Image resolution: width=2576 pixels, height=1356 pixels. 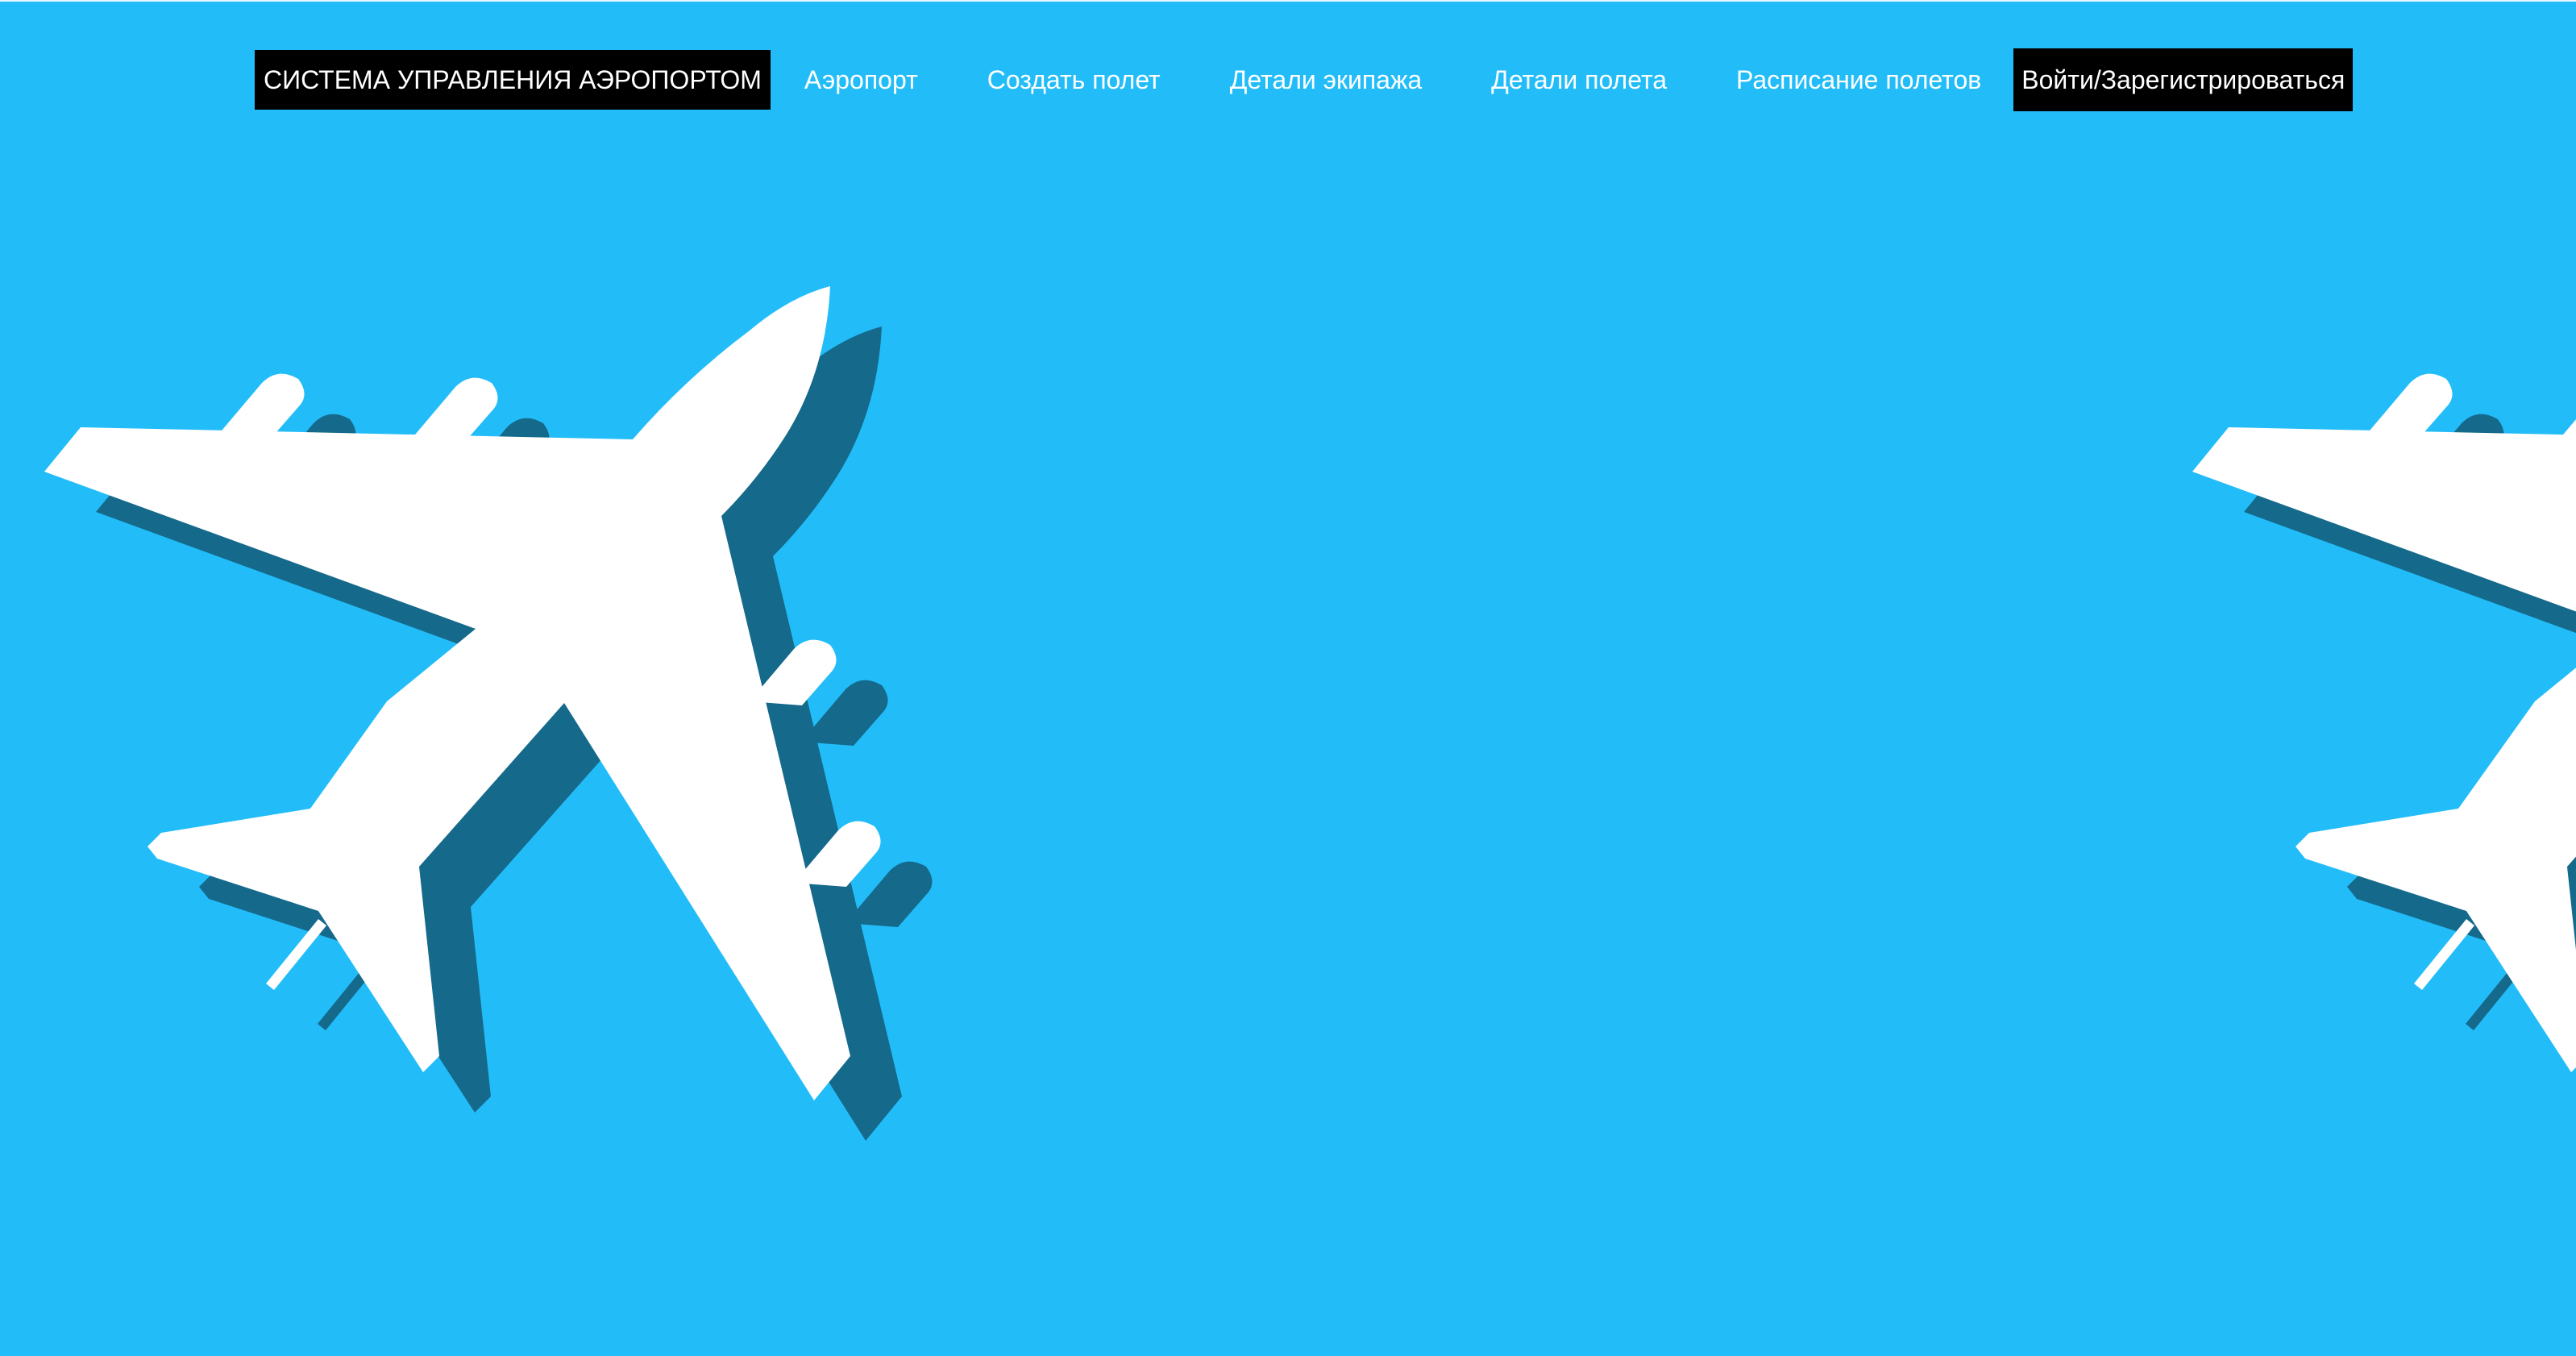 What do you see at coordinates (1858, 80) in the screenshot?
I see `nav-link-flight-schedule: Расписание полетов` at bounding box center [1858, 80].